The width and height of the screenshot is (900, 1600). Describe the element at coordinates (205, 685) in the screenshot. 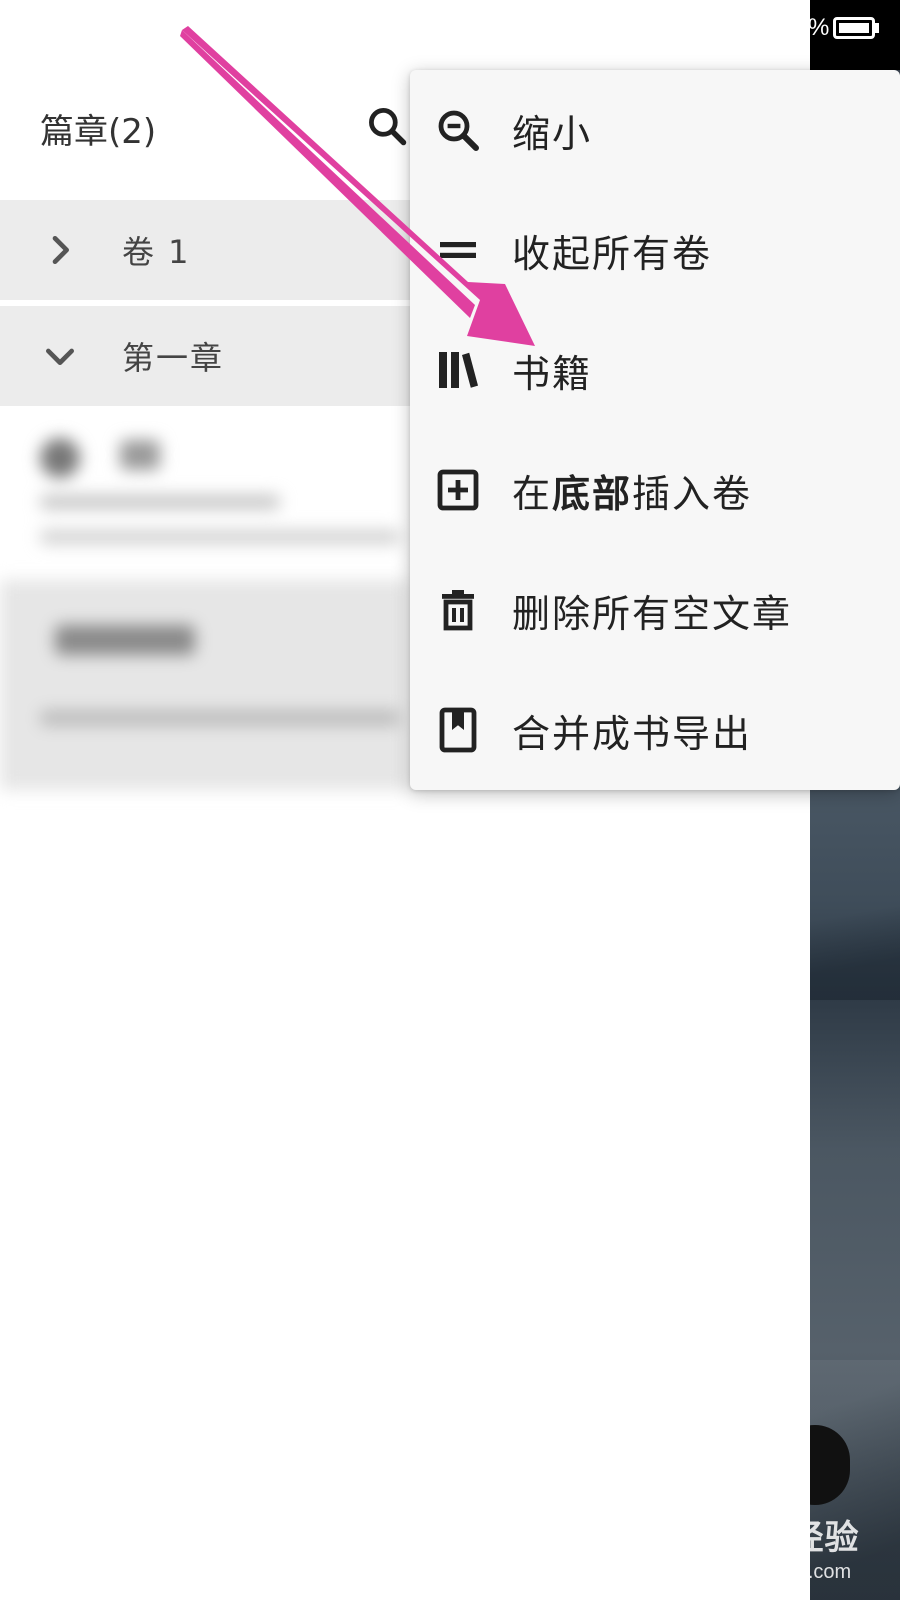

I see `blurred-card` at that location.